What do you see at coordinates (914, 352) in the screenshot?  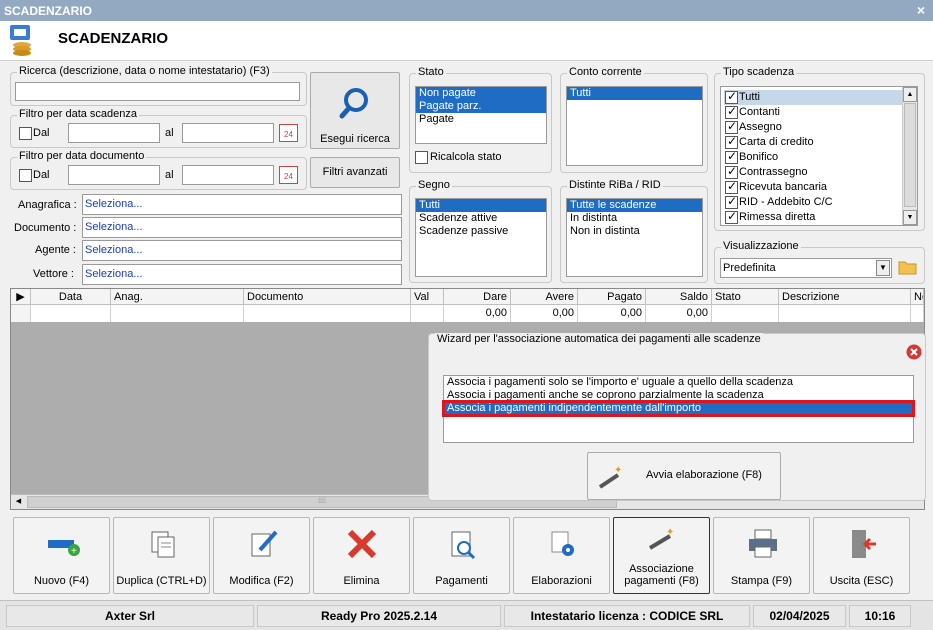 I see `close-circle-icon` at bounding box center [914, 352].